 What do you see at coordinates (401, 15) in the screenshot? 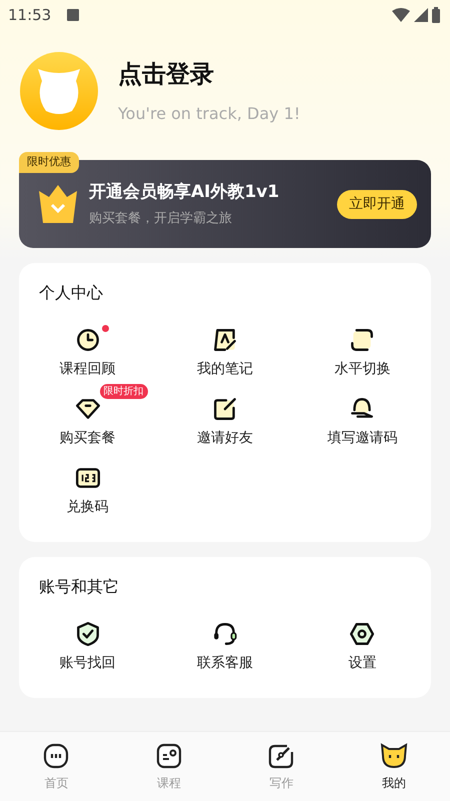
I see `wifi-icon` at bounding box center [401, 15].